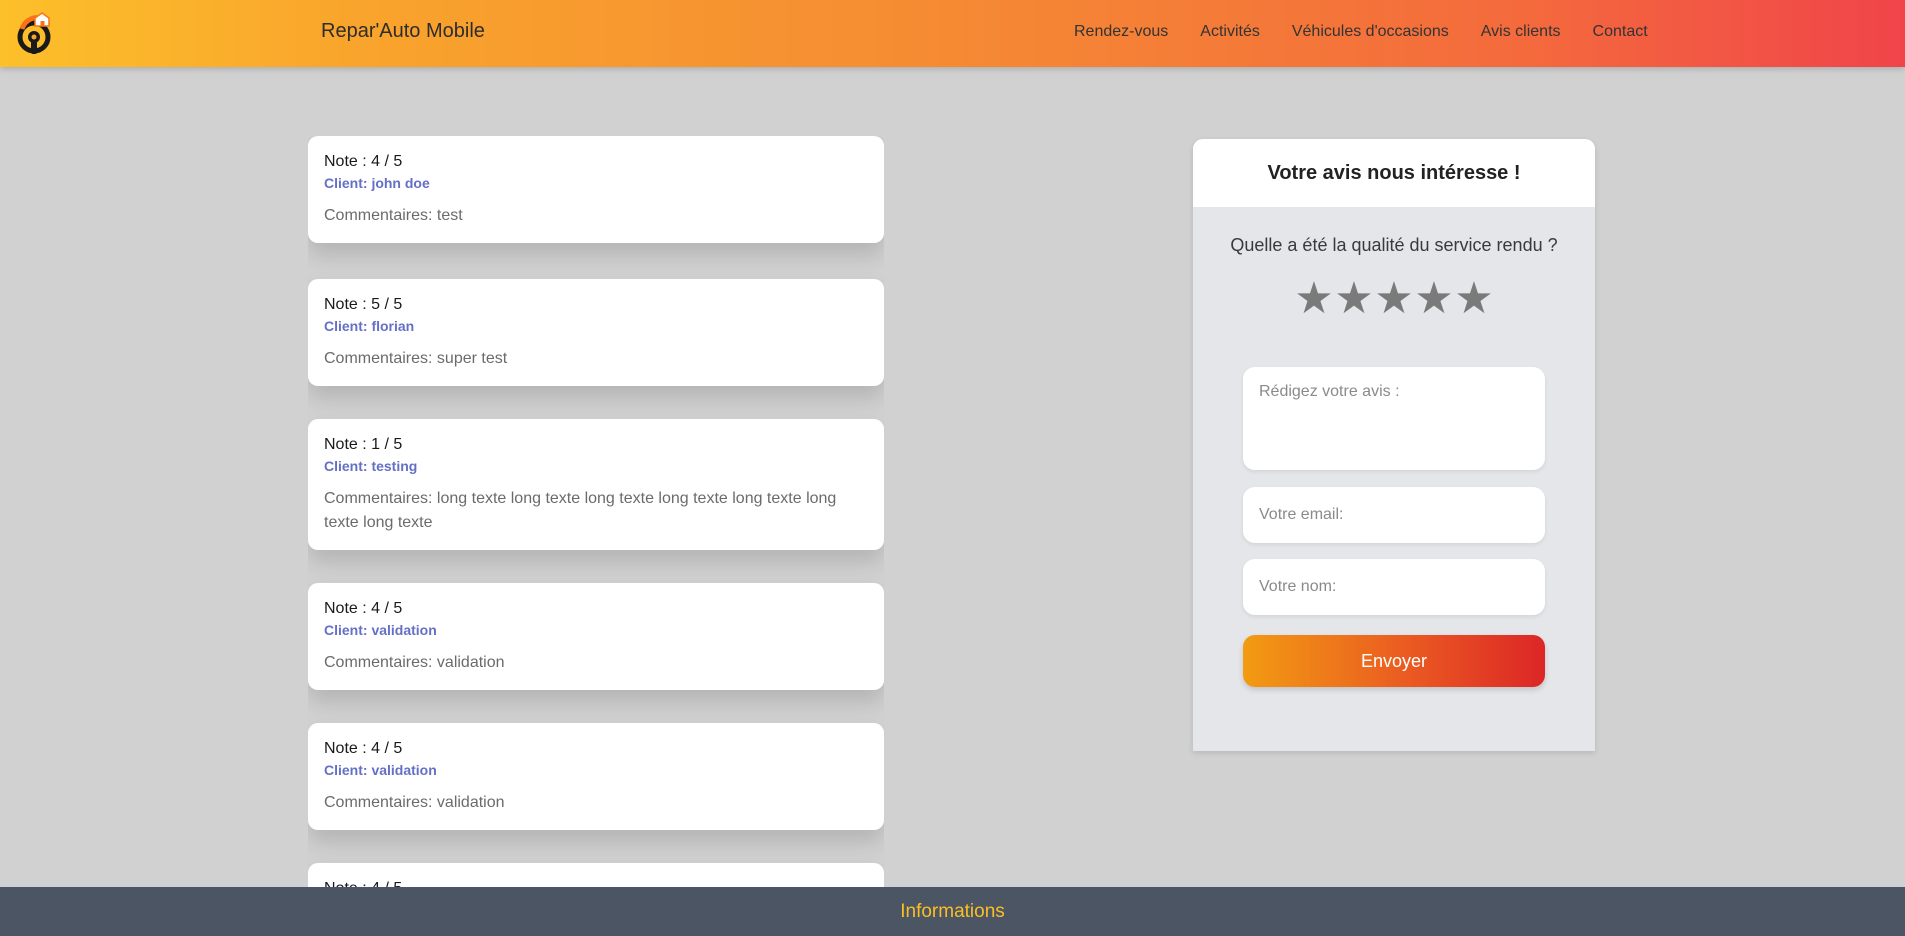 The width and height of the screenshot is (1905, 936). Describe the element at coordinates (1394, 587) in the screenshot. I see `name-field` at that location.